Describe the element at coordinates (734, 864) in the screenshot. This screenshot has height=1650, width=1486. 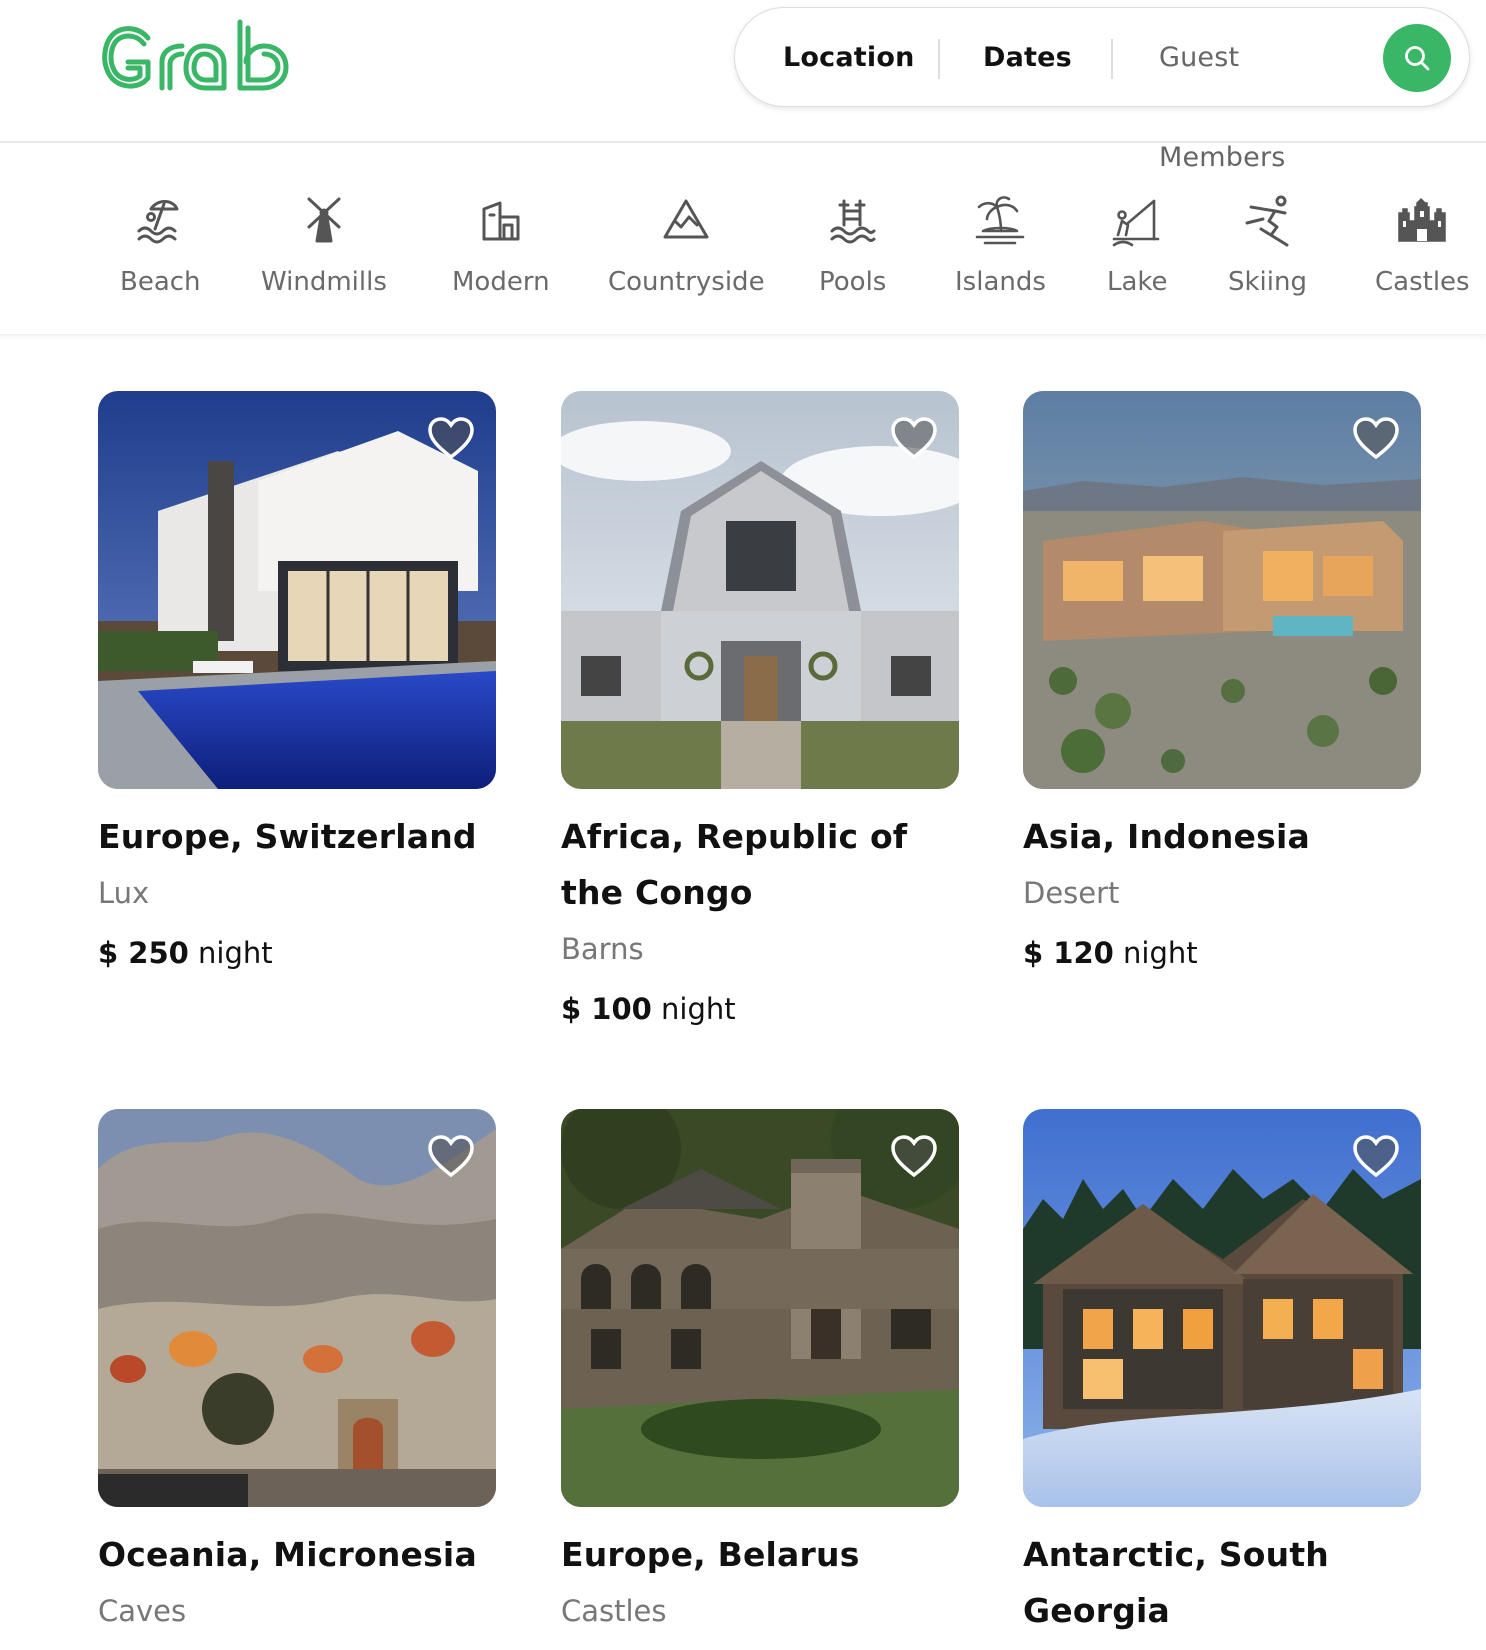
I see `listing-title: Africa, Republic of the Congo` at that location.